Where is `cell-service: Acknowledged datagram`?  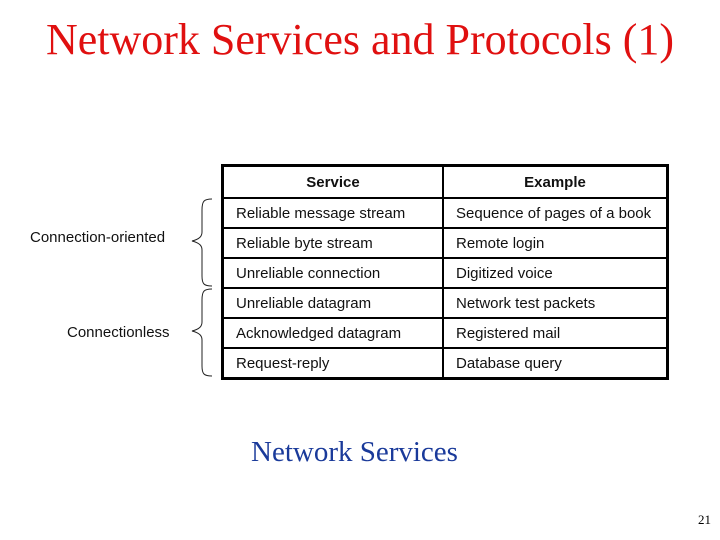 cell-service: Acknowledged datagram is located at coordinates (332, 333).